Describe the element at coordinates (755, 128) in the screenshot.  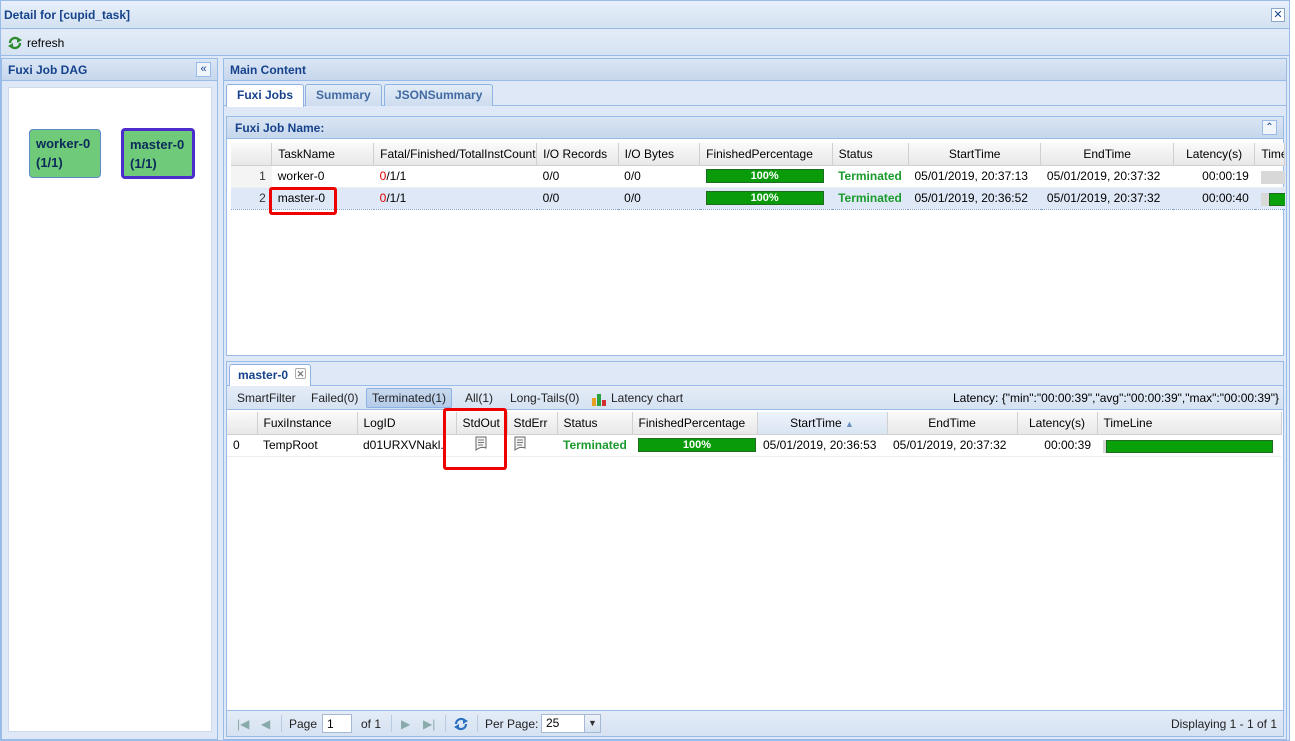
I see `jobs-grid-header: Fuxi Job Name: ⌃` at that location.